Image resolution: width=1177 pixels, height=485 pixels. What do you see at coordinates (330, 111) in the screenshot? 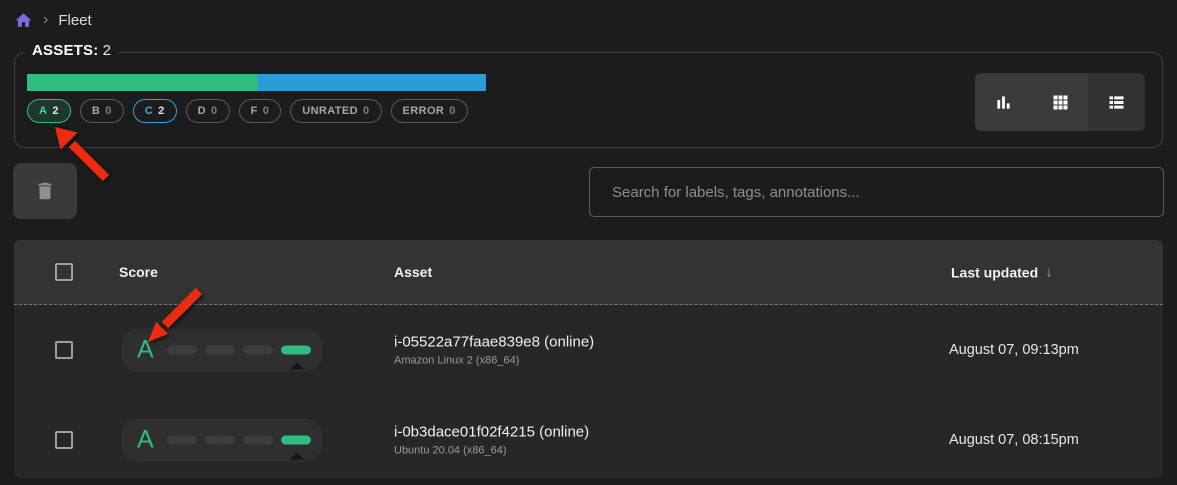
I see `pill-label: UNRATED` at bounding box center [330, 111].